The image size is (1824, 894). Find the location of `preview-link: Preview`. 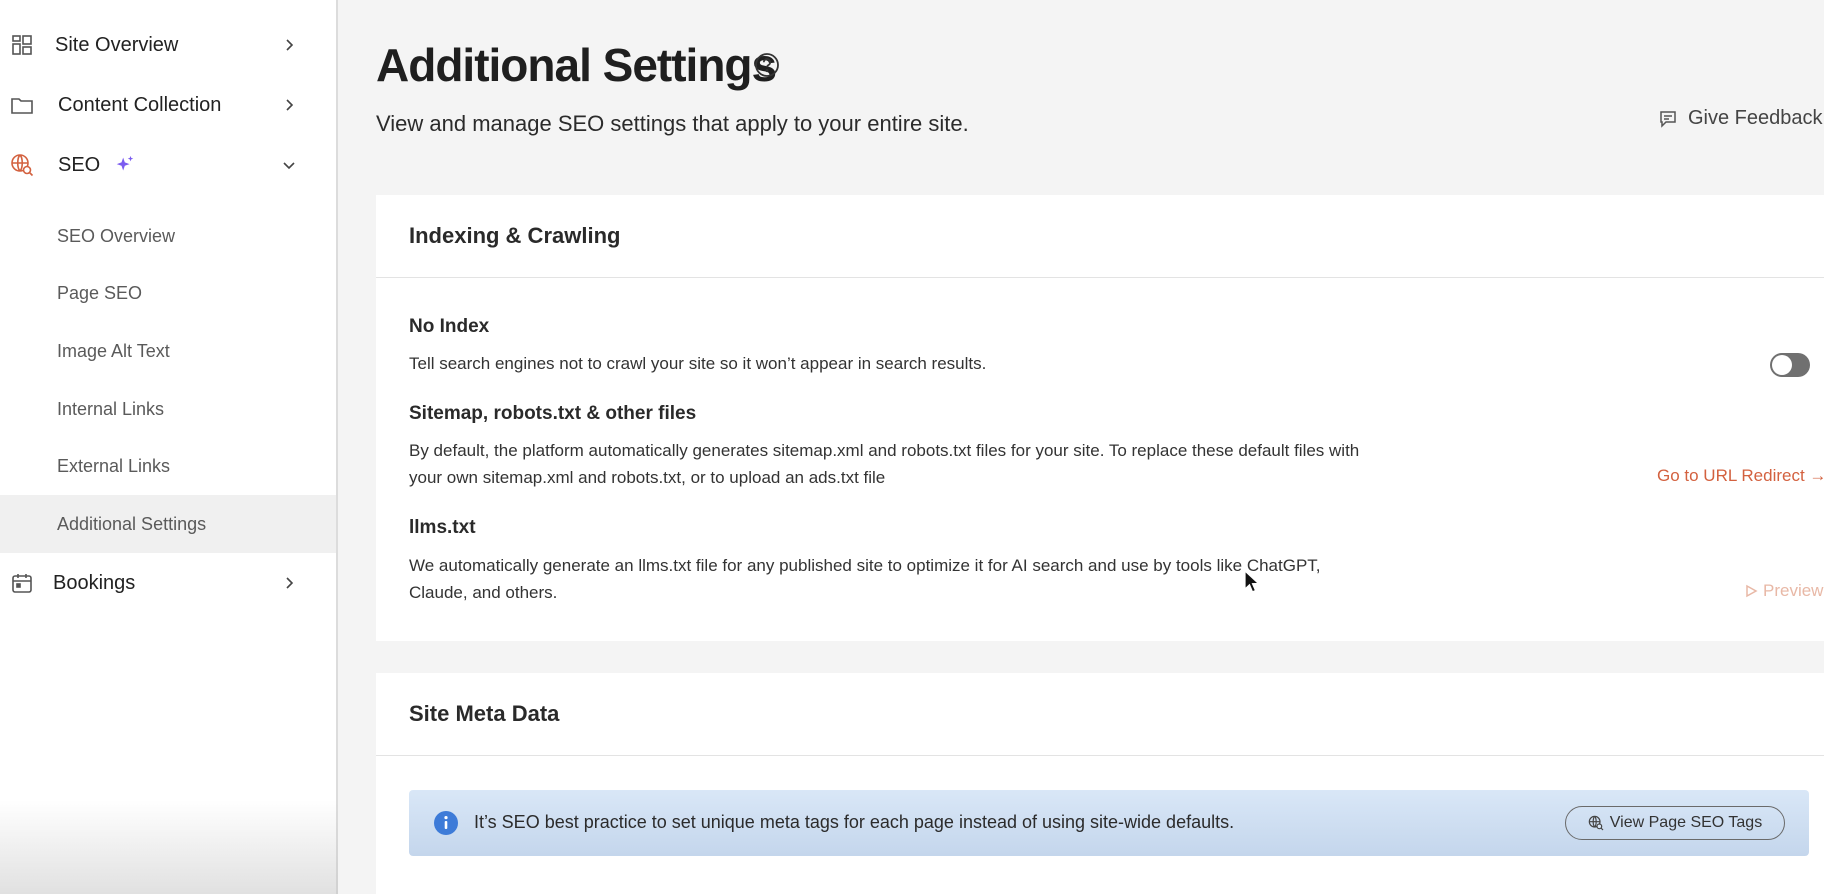

preview-link: Preview is located at coordinates (1783, 591).